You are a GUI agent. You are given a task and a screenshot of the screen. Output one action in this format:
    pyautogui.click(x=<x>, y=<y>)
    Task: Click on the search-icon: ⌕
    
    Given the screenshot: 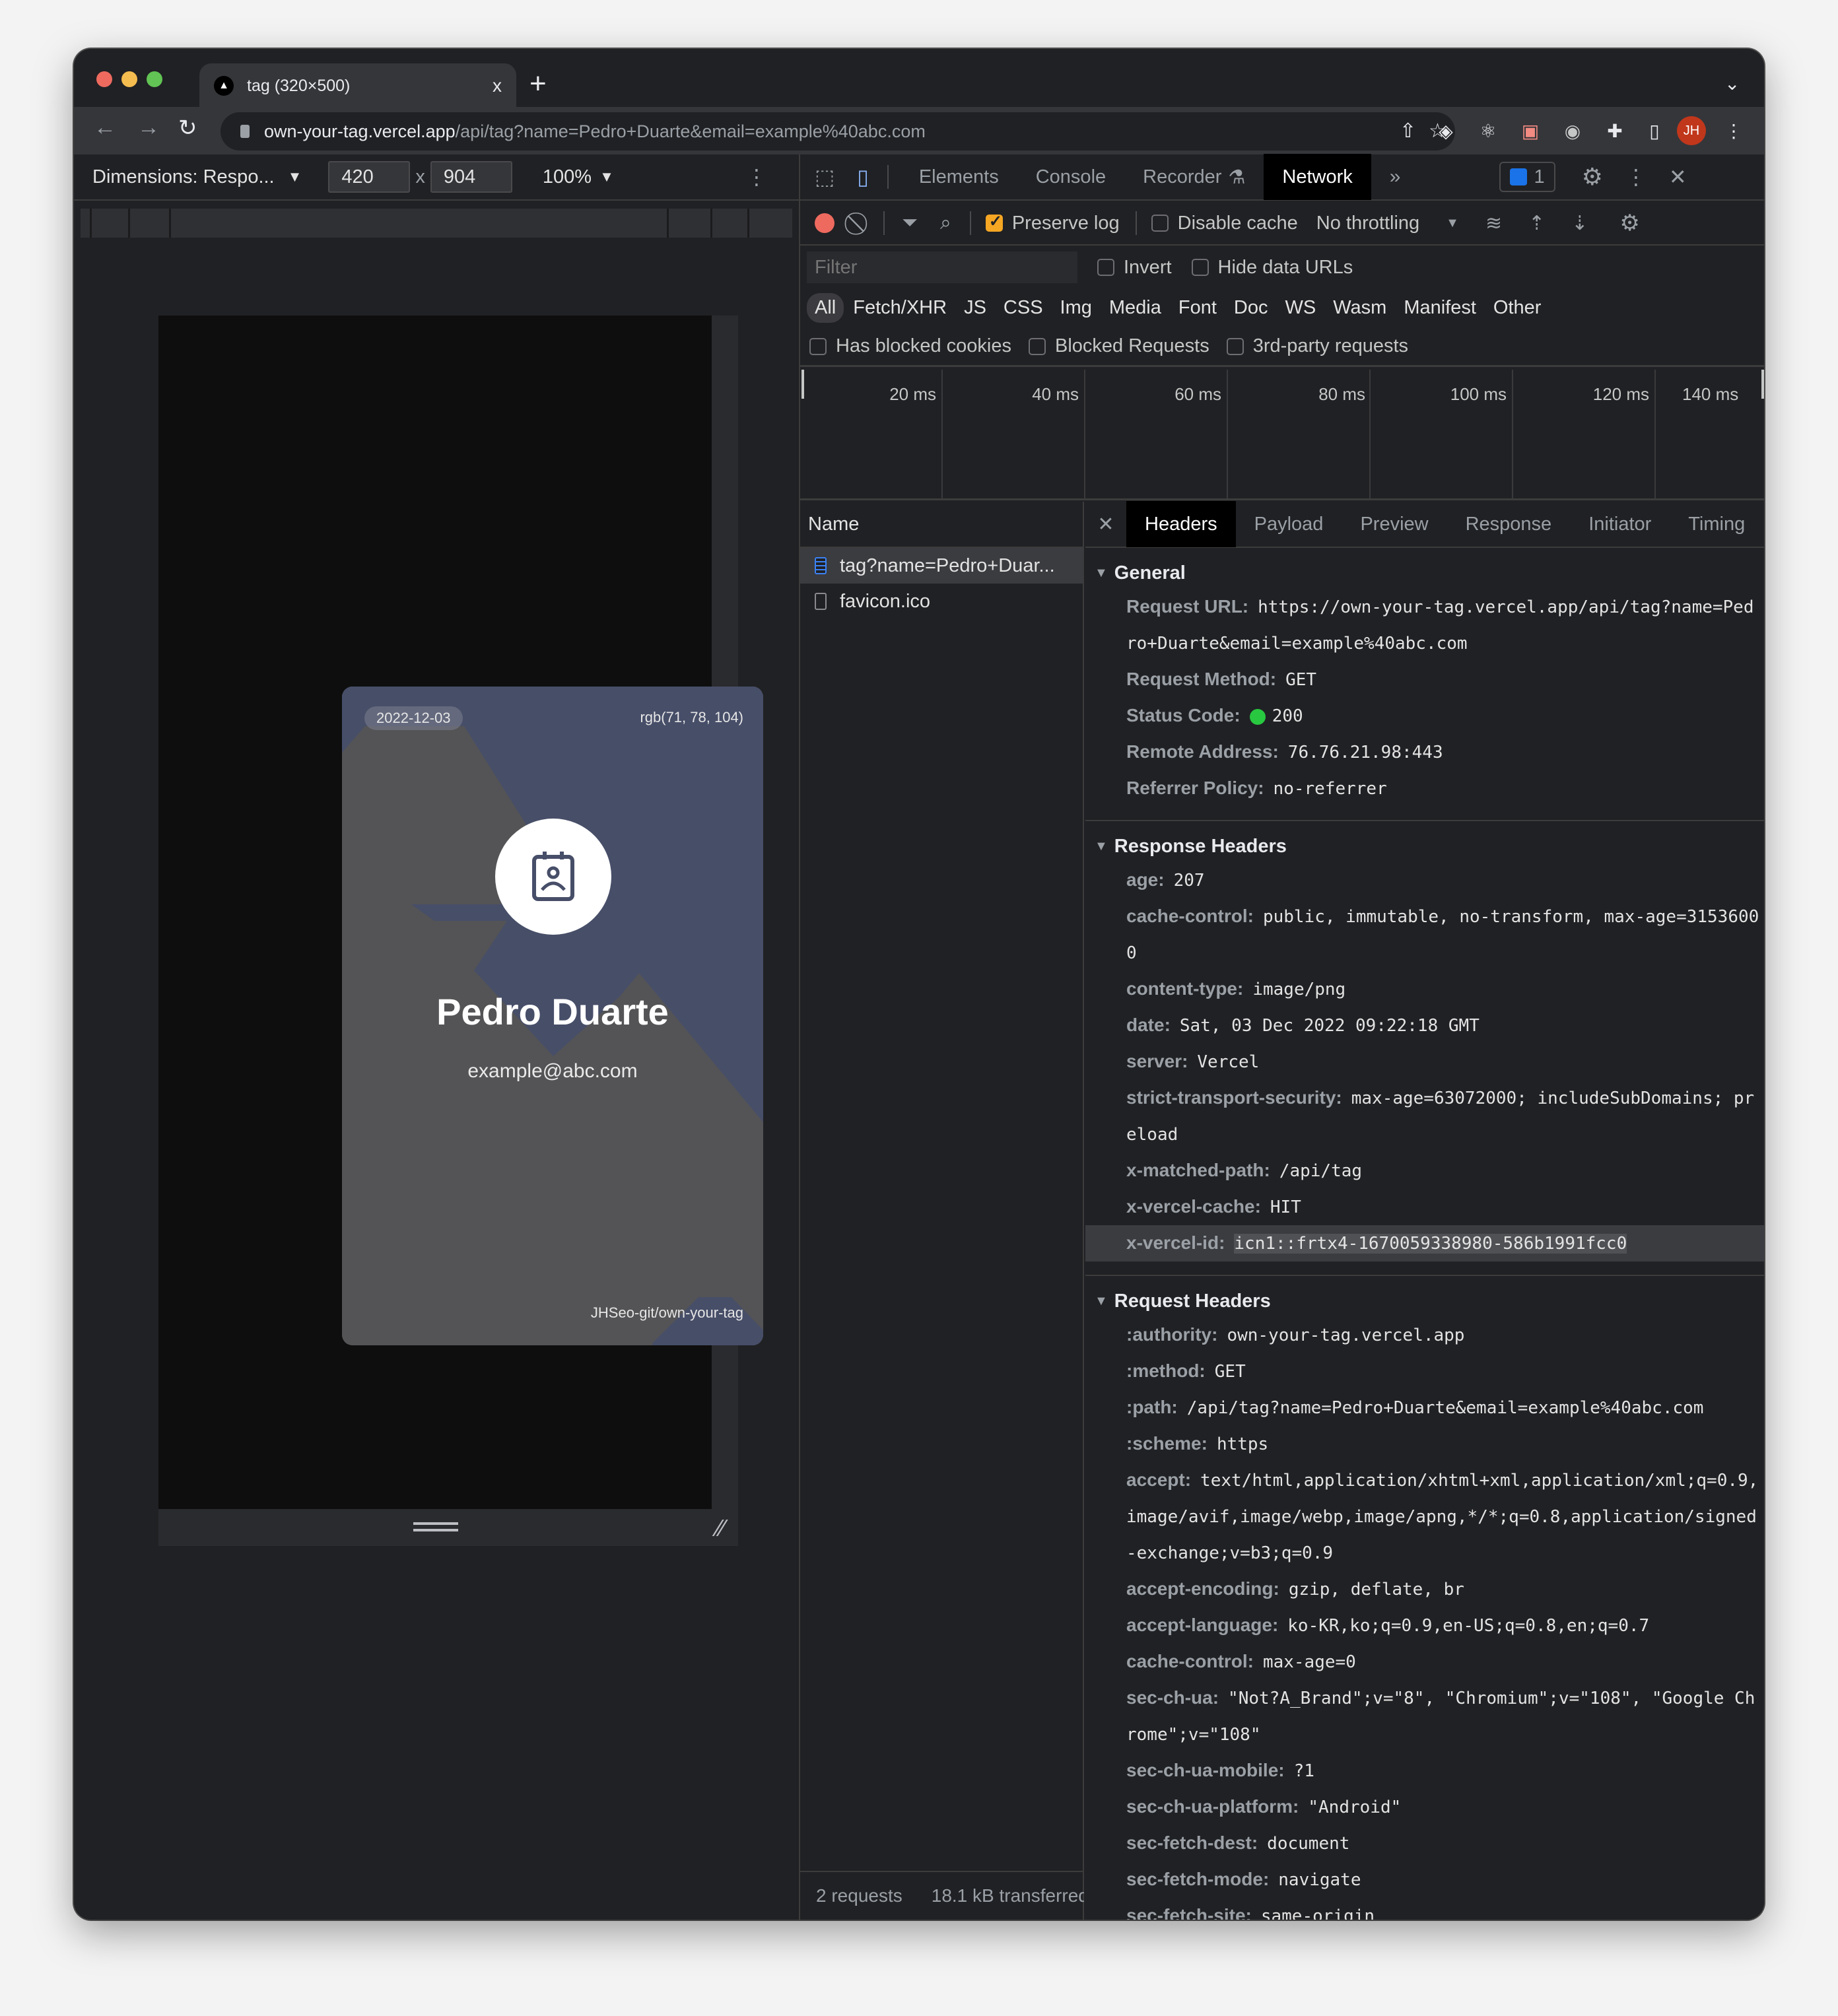 What is the action you would take?
    pyautogui.click(x=946, y=223)
    